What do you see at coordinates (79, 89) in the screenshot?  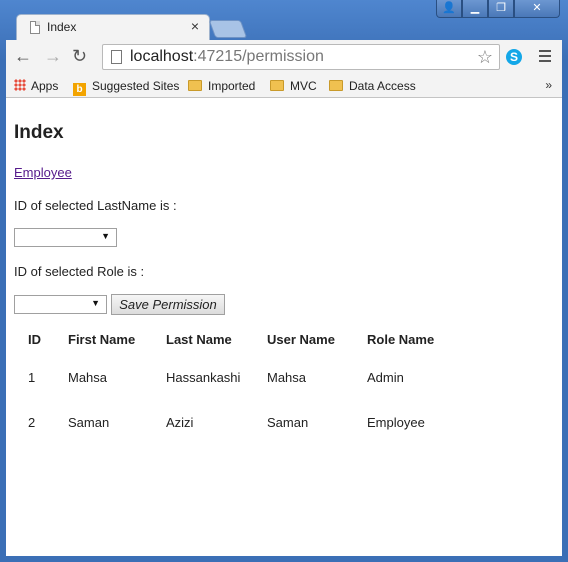 I see `bing-icon: b` at bounding box center [79, 89].